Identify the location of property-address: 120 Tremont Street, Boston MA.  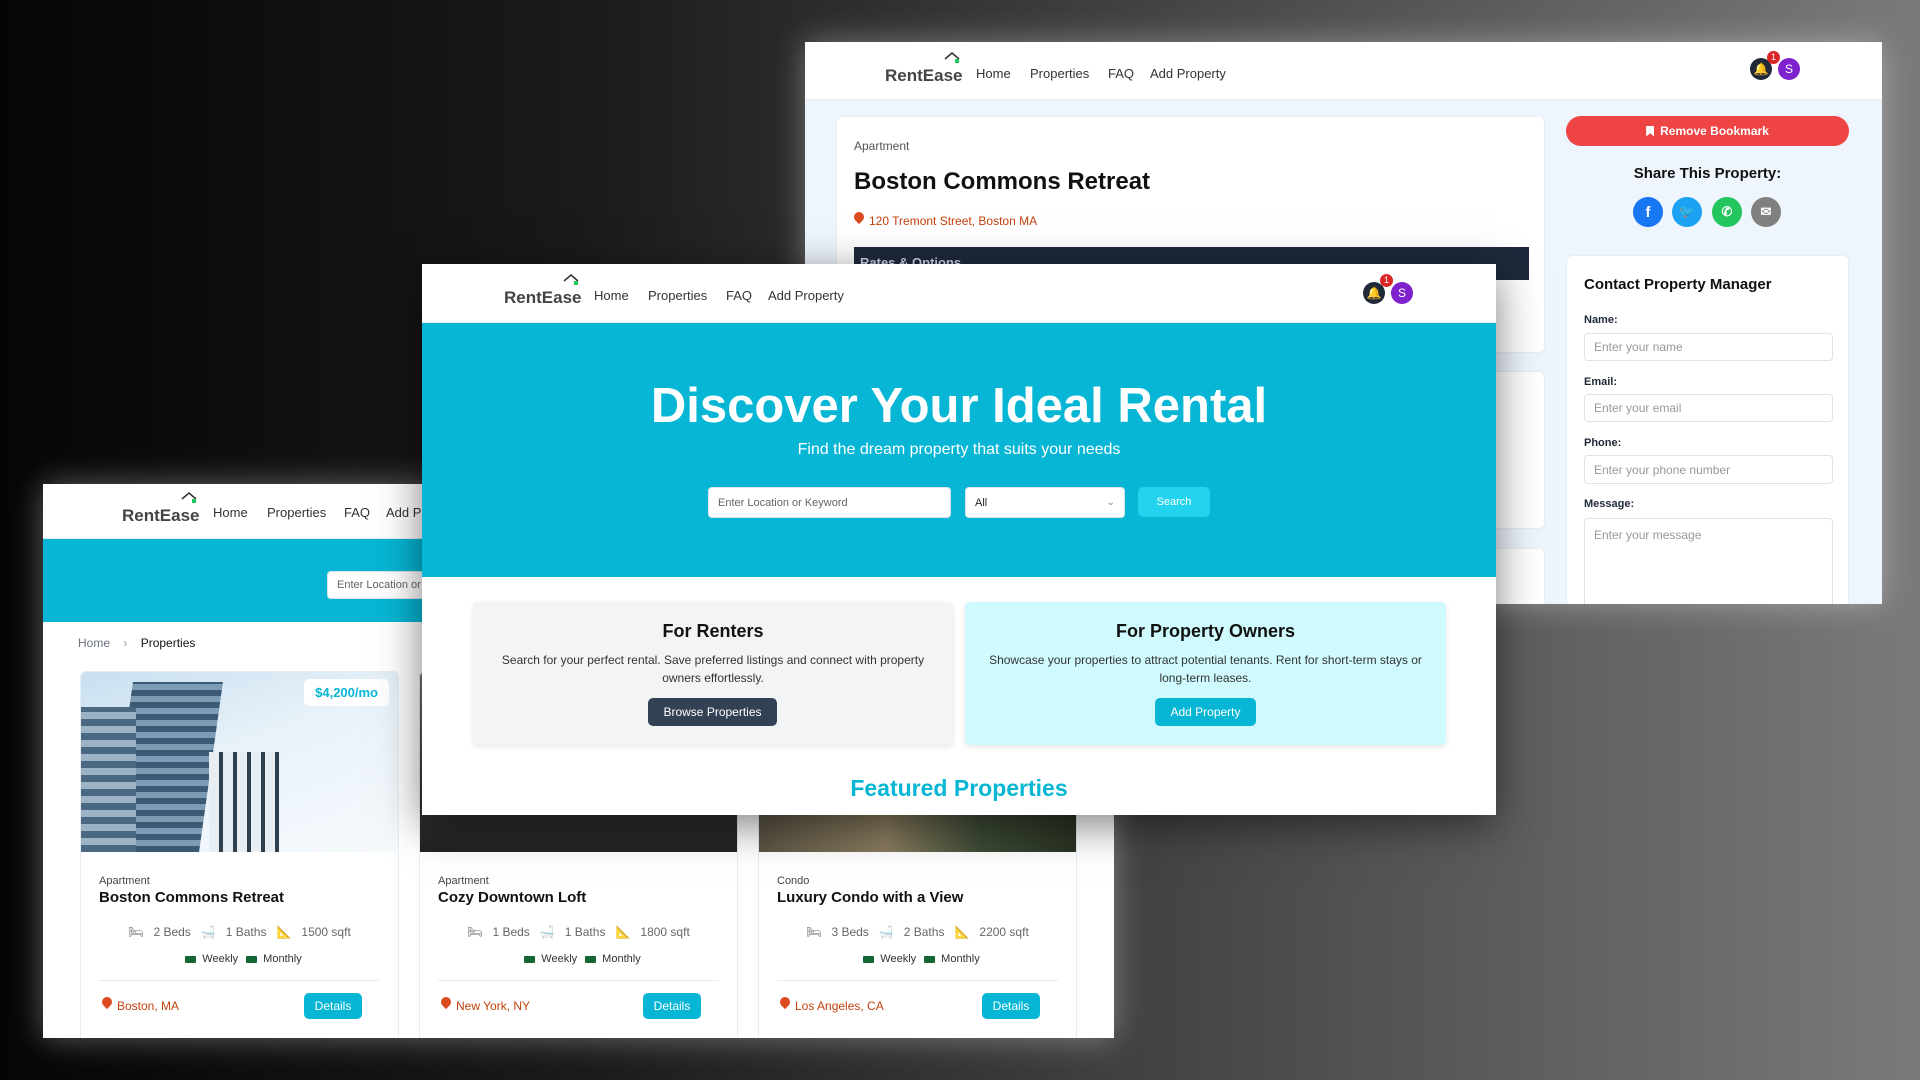
(944, 218).